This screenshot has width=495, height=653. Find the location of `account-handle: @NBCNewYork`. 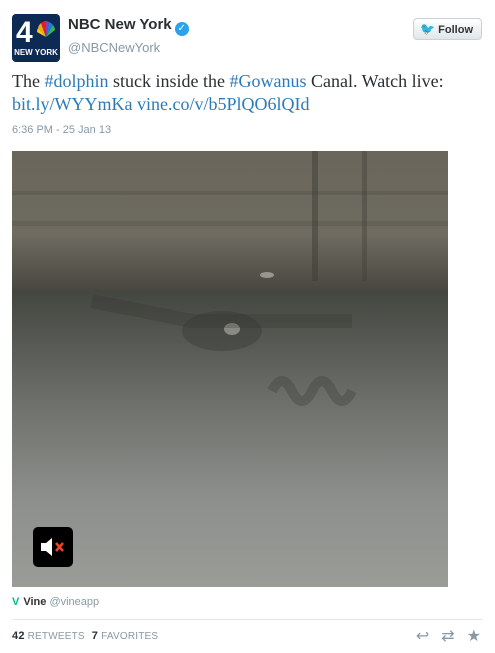

account-handle: @NBCNewYork is located at coordinates (128, 47).